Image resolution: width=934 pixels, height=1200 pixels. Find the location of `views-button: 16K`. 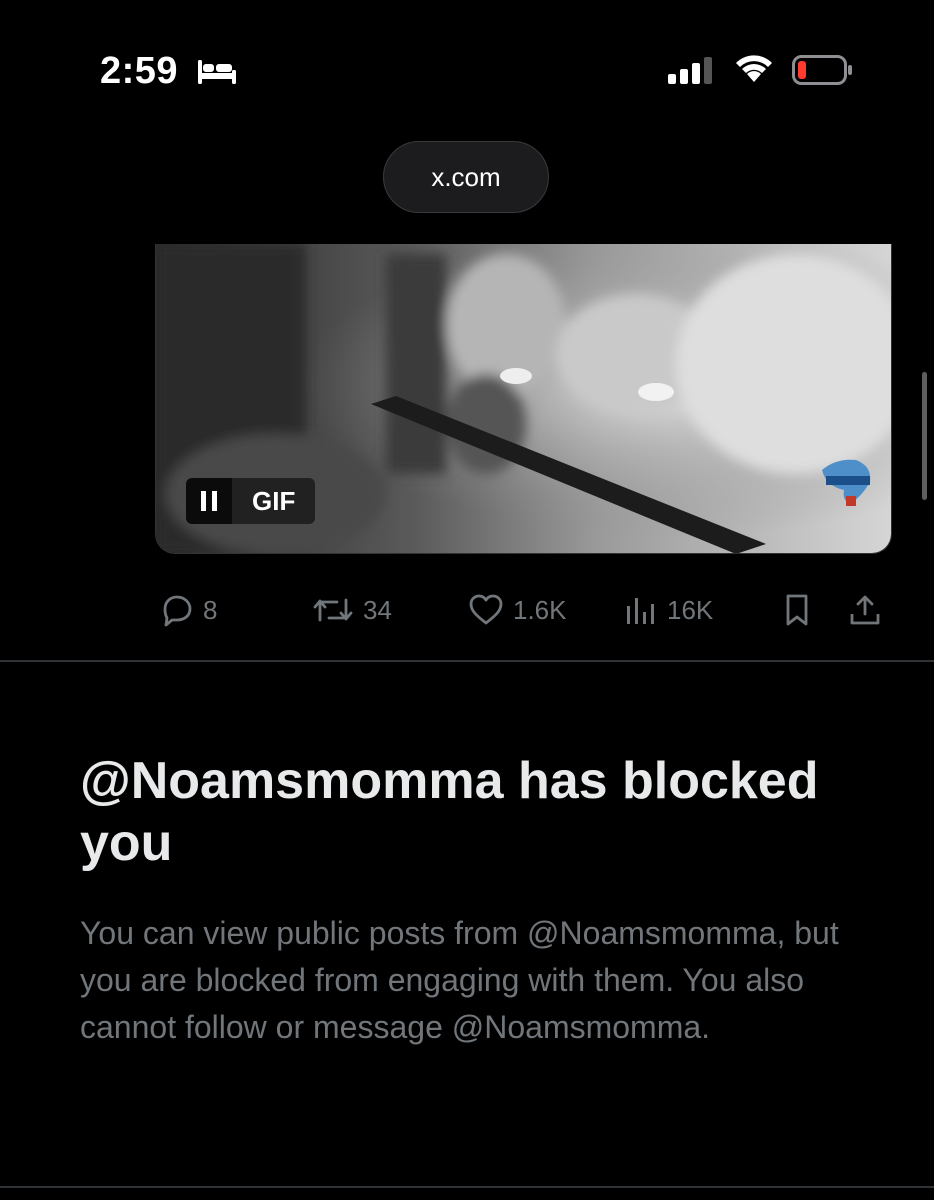

views-button: 16K is located at coordinates (668, 610).